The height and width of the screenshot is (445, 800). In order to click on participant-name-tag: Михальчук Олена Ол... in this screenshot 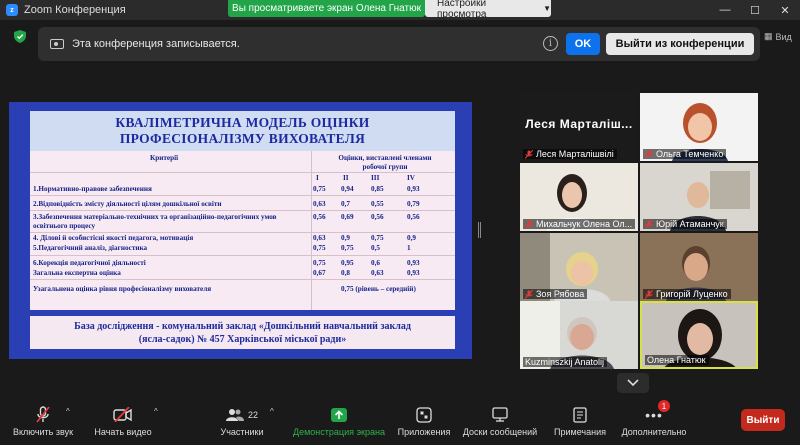, I will do `click(579, 224)`.